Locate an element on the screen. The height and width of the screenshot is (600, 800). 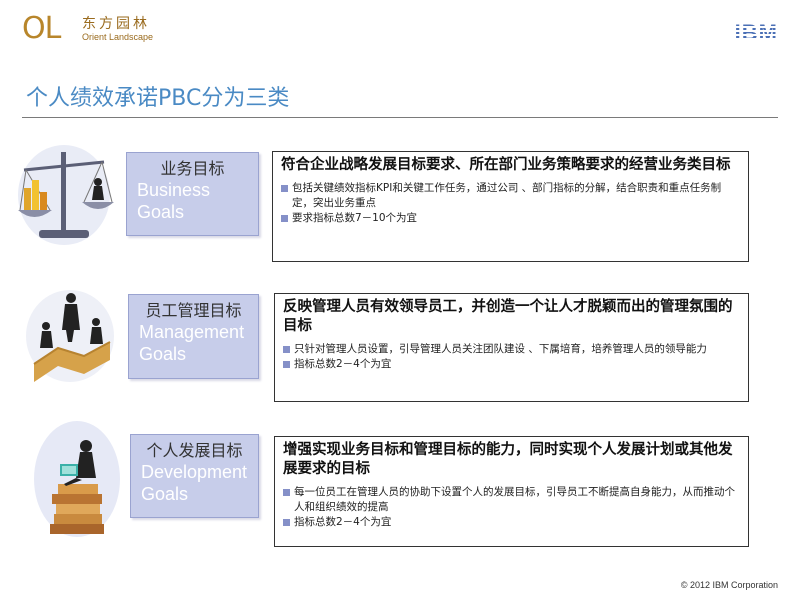
logo-mark: OL is located at coordinates (41, 28).